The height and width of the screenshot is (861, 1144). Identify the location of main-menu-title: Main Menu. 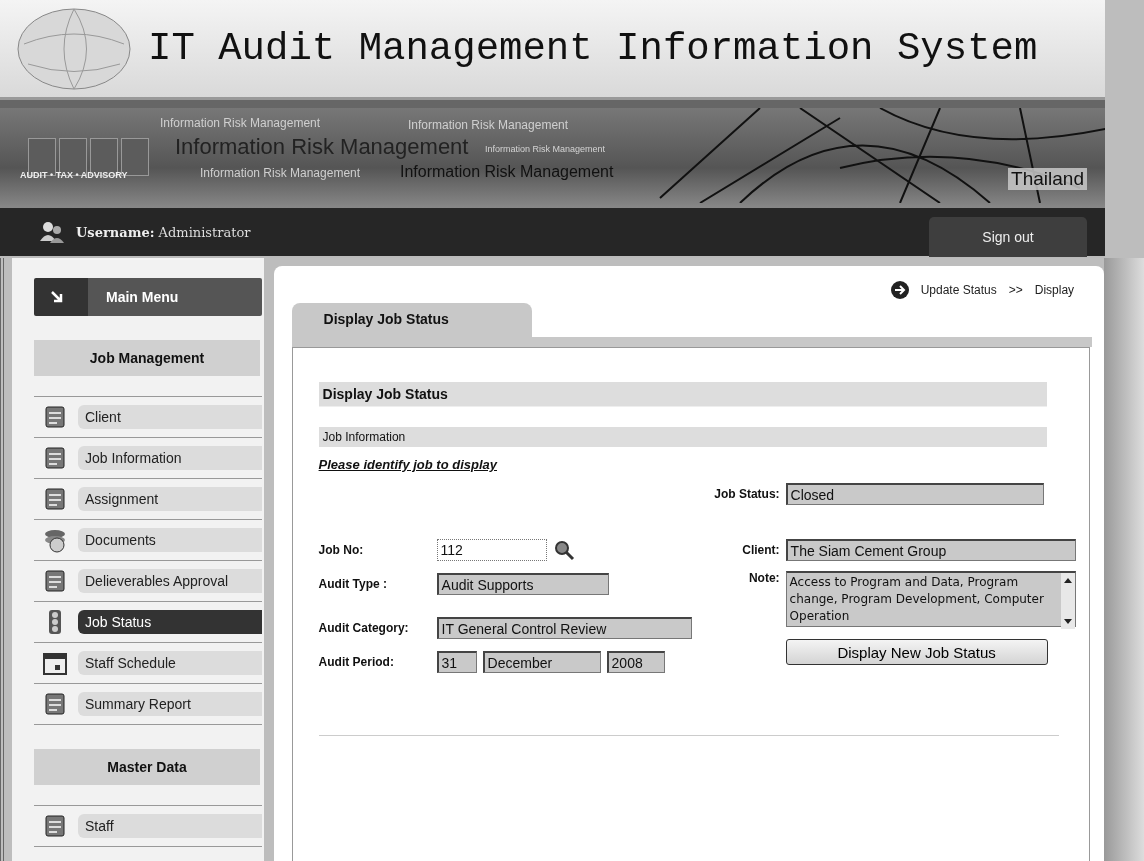
(142, 297).